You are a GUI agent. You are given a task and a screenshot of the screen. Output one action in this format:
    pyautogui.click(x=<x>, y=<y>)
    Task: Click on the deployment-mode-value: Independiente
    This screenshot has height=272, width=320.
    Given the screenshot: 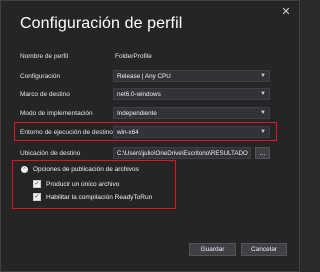 What is the action you would take?
    pyautogui.click(x=137, y=113)
    